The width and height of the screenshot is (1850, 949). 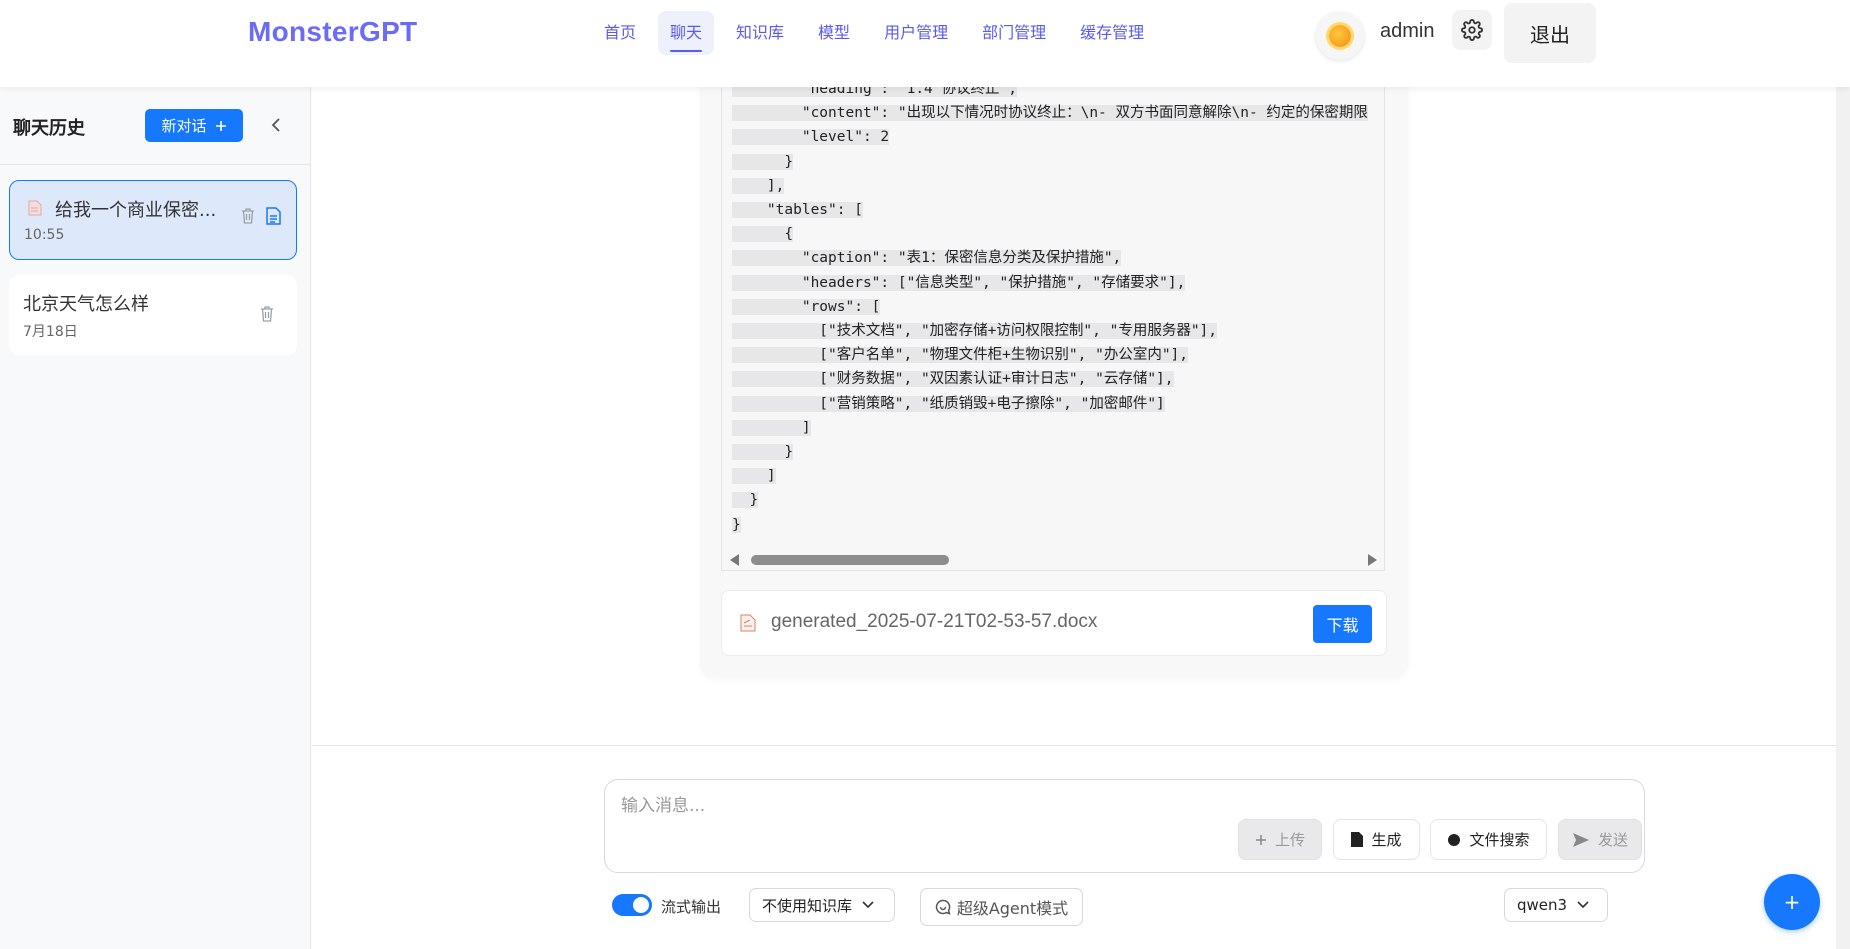 I want to click on floating-add-button: +, so click(x=1792, y=902).